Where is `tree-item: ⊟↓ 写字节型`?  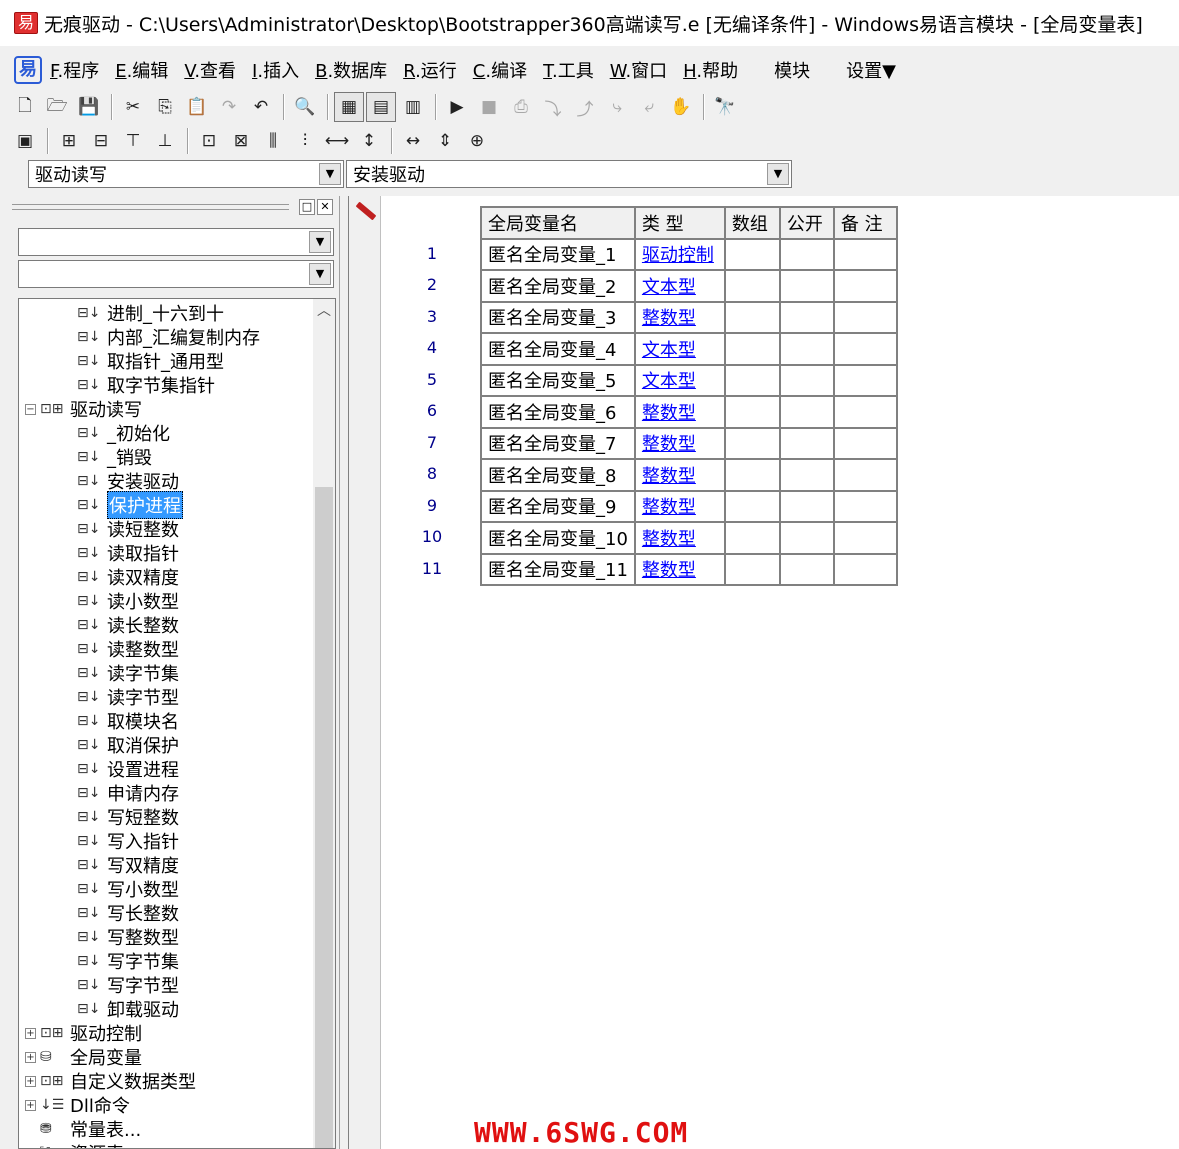
tree-item: ⊟↓ 写字节型 is located at coordinates (128, 985).